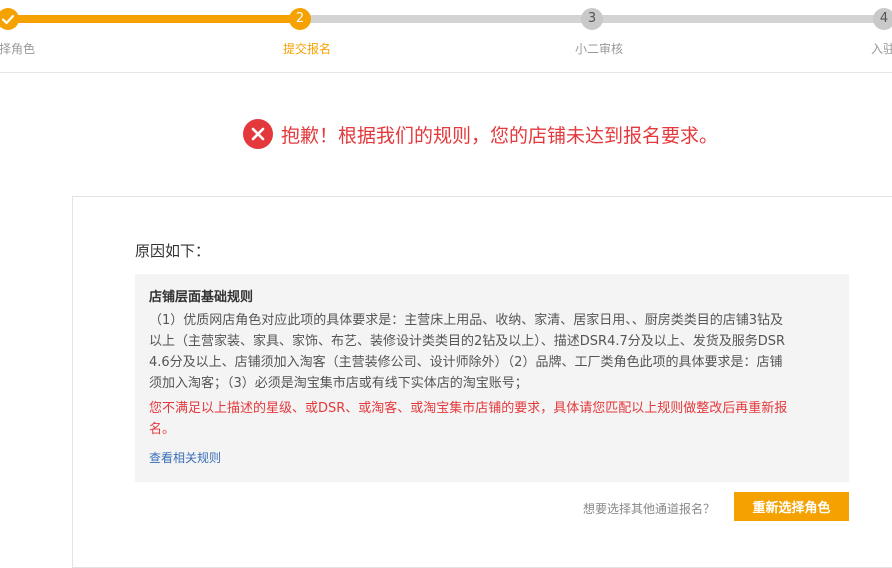  What do you see at coordinates (18, 49) in the screenshot?
I see `step-1-label: 择角色` at bounding box center [18, 49].